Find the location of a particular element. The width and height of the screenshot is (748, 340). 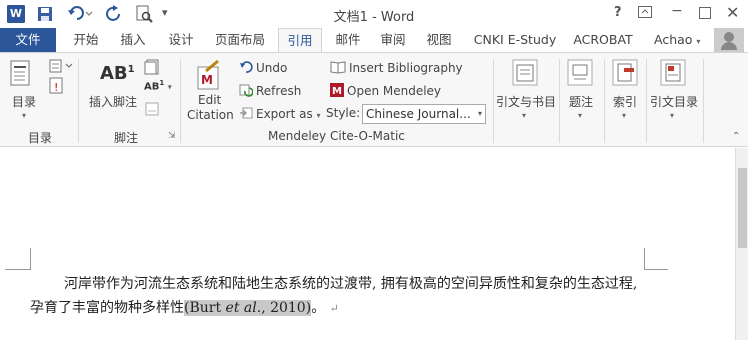

toc-button: 目录 is located at coordinates (24, 101).